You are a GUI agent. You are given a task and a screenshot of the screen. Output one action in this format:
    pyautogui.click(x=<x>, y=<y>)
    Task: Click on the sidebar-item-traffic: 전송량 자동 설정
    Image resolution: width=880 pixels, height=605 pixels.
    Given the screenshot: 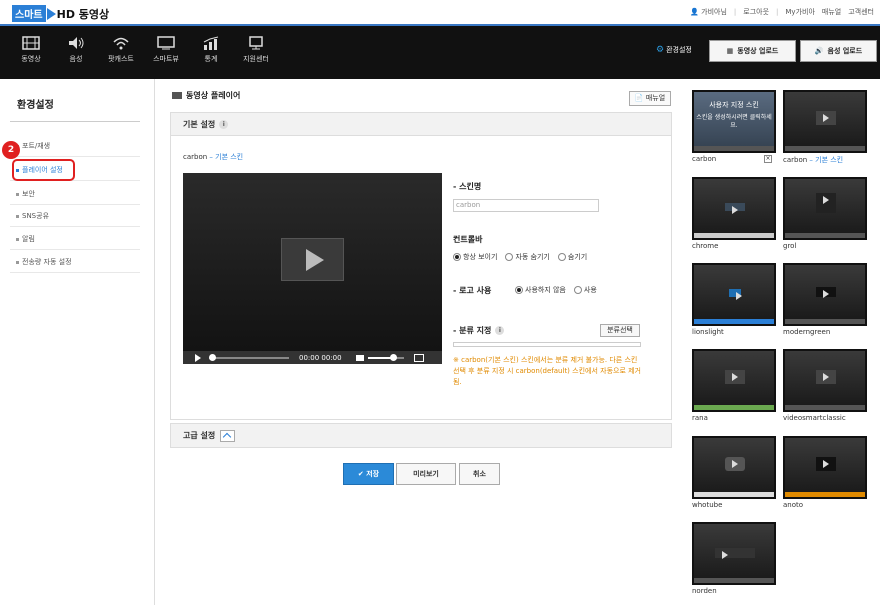 What is the action you would take?
    pyautogui.click(x=75, y=262)
    